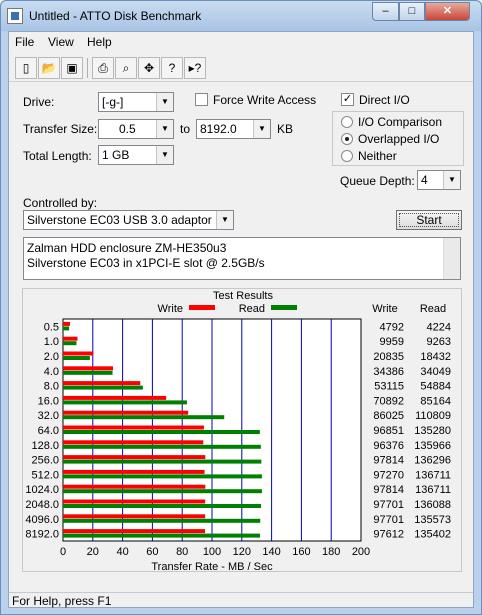  What do you see at coordinates (447, 11) in the screenshot?
I see `close-button: ✕` at bounding box center [447, 11].